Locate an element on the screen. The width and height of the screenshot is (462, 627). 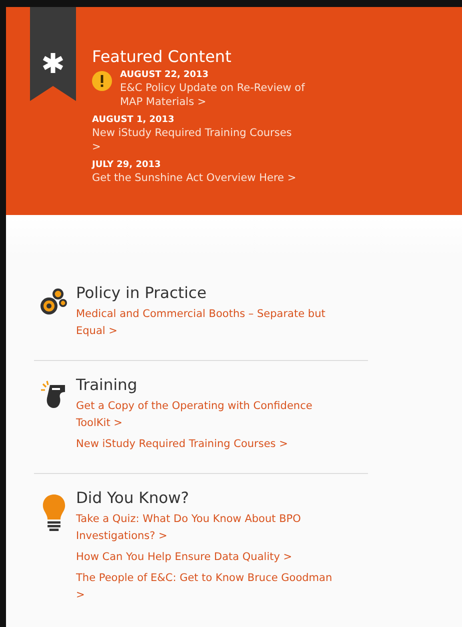
section-title: Policy in Practice is located at coordinates (142, 293).